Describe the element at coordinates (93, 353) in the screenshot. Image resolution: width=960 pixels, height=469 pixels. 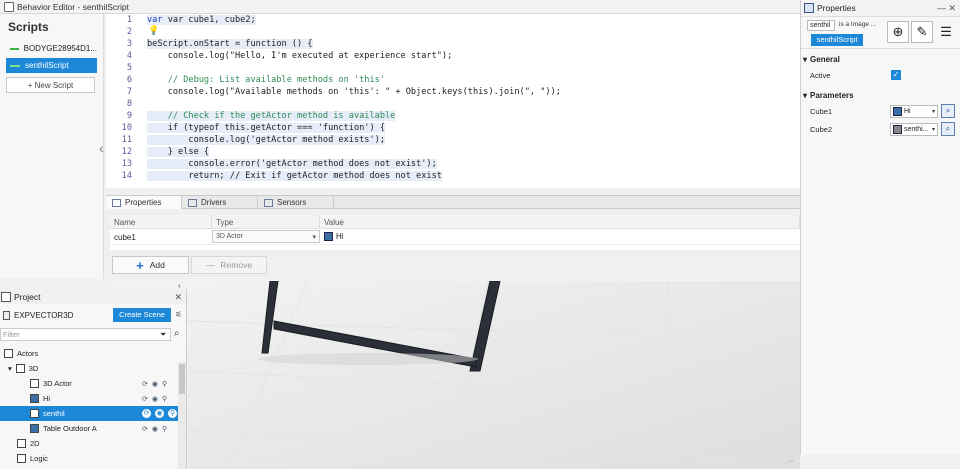
I see `tree-item-actors: Actors` at that location.